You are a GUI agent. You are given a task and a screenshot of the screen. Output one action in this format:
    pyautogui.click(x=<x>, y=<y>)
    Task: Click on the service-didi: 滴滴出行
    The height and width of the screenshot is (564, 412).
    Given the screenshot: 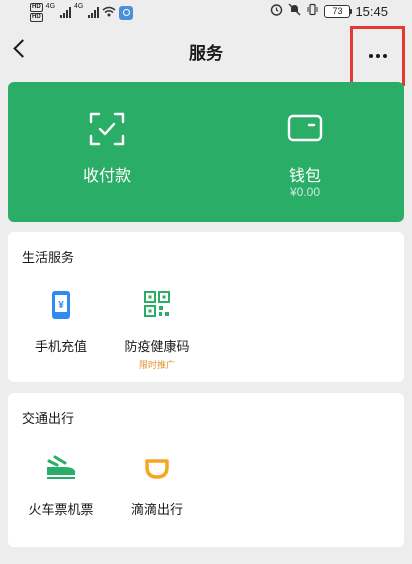 What is the action you would take?
    pyautogui.click(x=157, y=503)
    